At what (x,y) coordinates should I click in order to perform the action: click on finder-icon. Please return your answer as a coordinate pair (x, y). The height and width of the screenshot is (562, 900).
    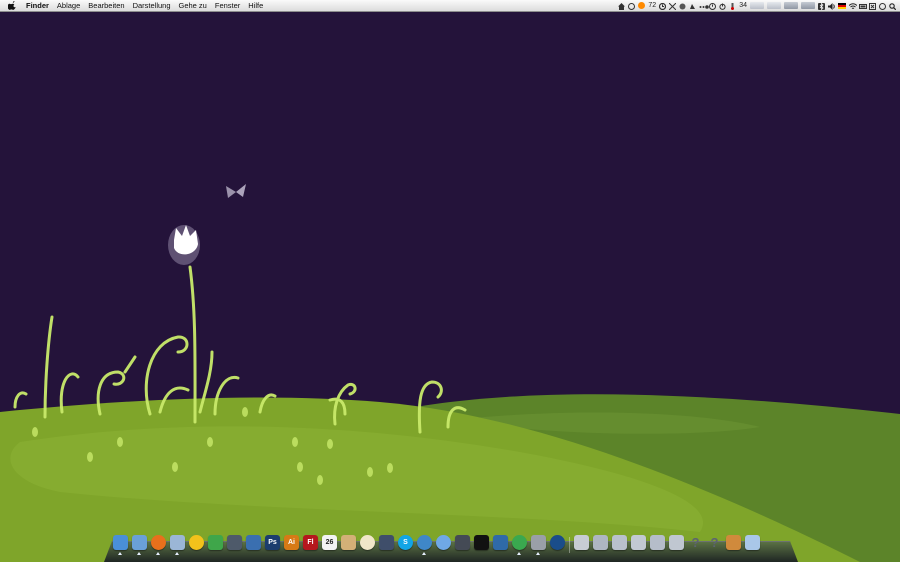
    Looking at the image, I should click on (120, 542).